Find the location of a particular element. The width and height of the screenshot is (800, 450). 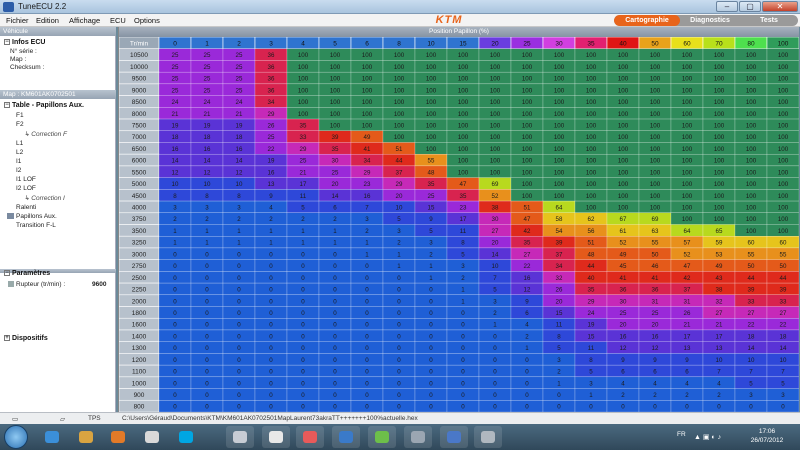

chrome-icon is located at coordinates (152, 437).